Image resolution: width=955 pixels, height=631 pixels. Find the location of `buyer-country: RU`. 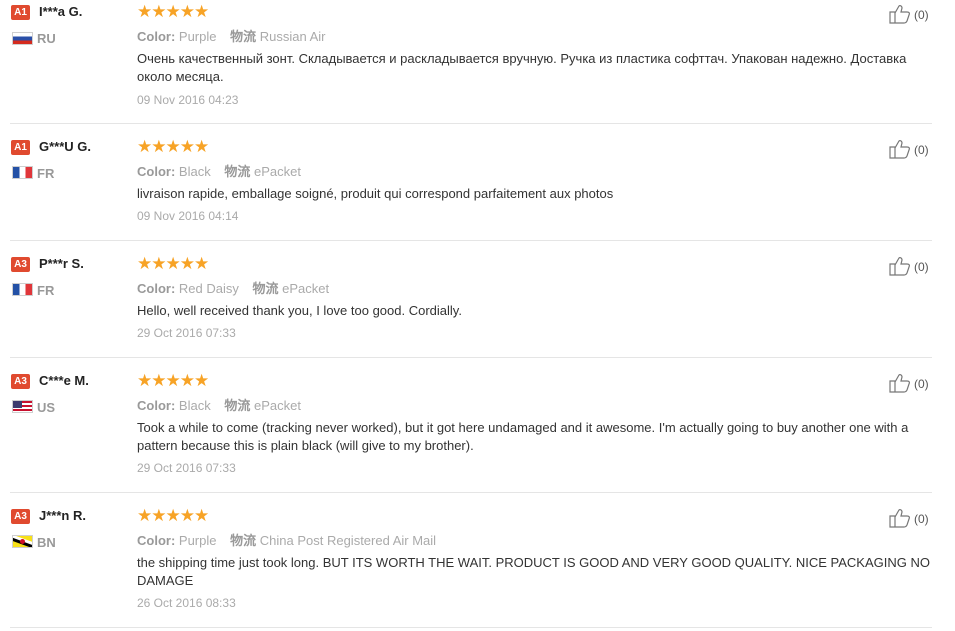

buyer-country: RU is located at coordinates (46, 38).